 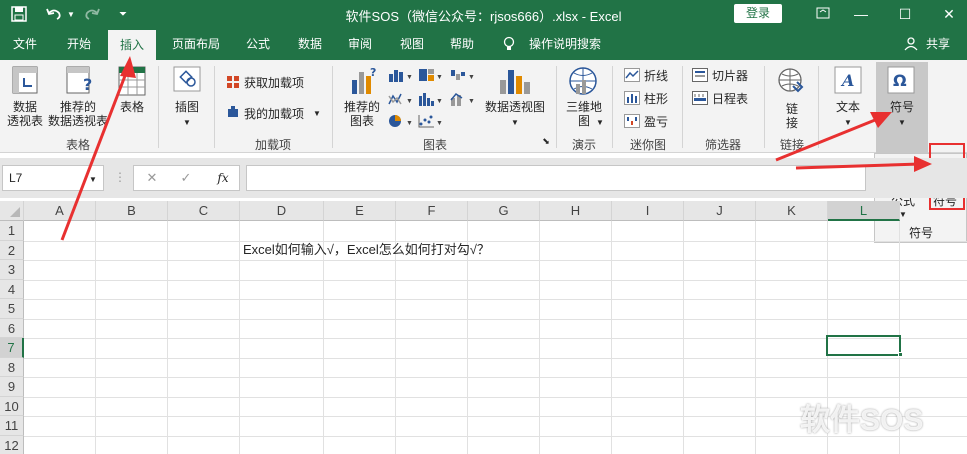 I want to click on watermark: 软件SOS, so click(x=862, y=420).